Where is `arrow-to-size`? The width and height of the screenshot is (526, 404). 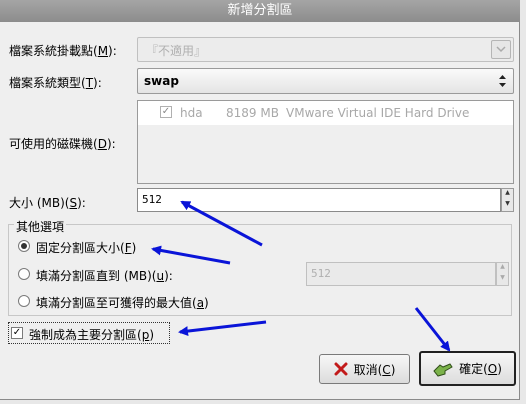 arrow-to-size is located at coordinates (221, 223).